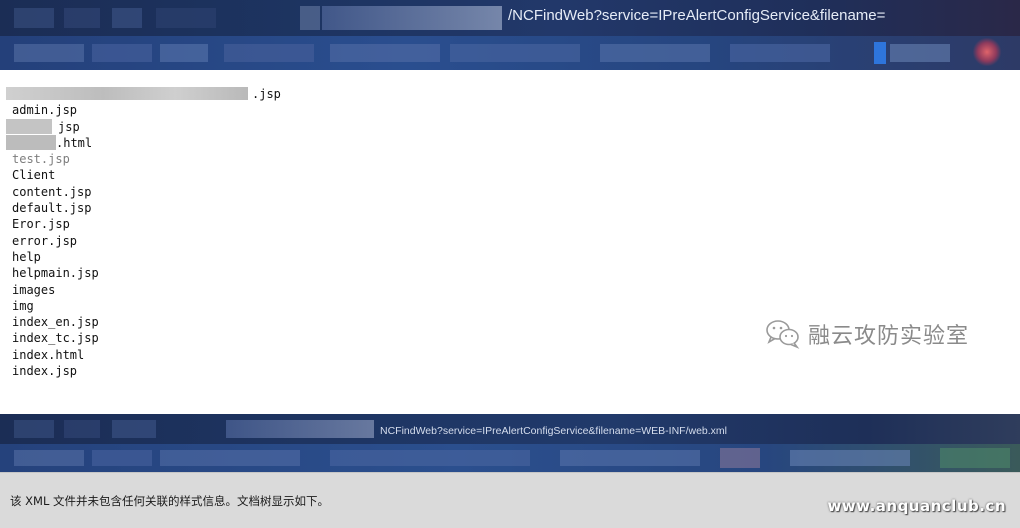  What do you see at coordinates (262, 371) in the screenshot?
I see `list-item: index.jsp` at bounding box center [262, 371].